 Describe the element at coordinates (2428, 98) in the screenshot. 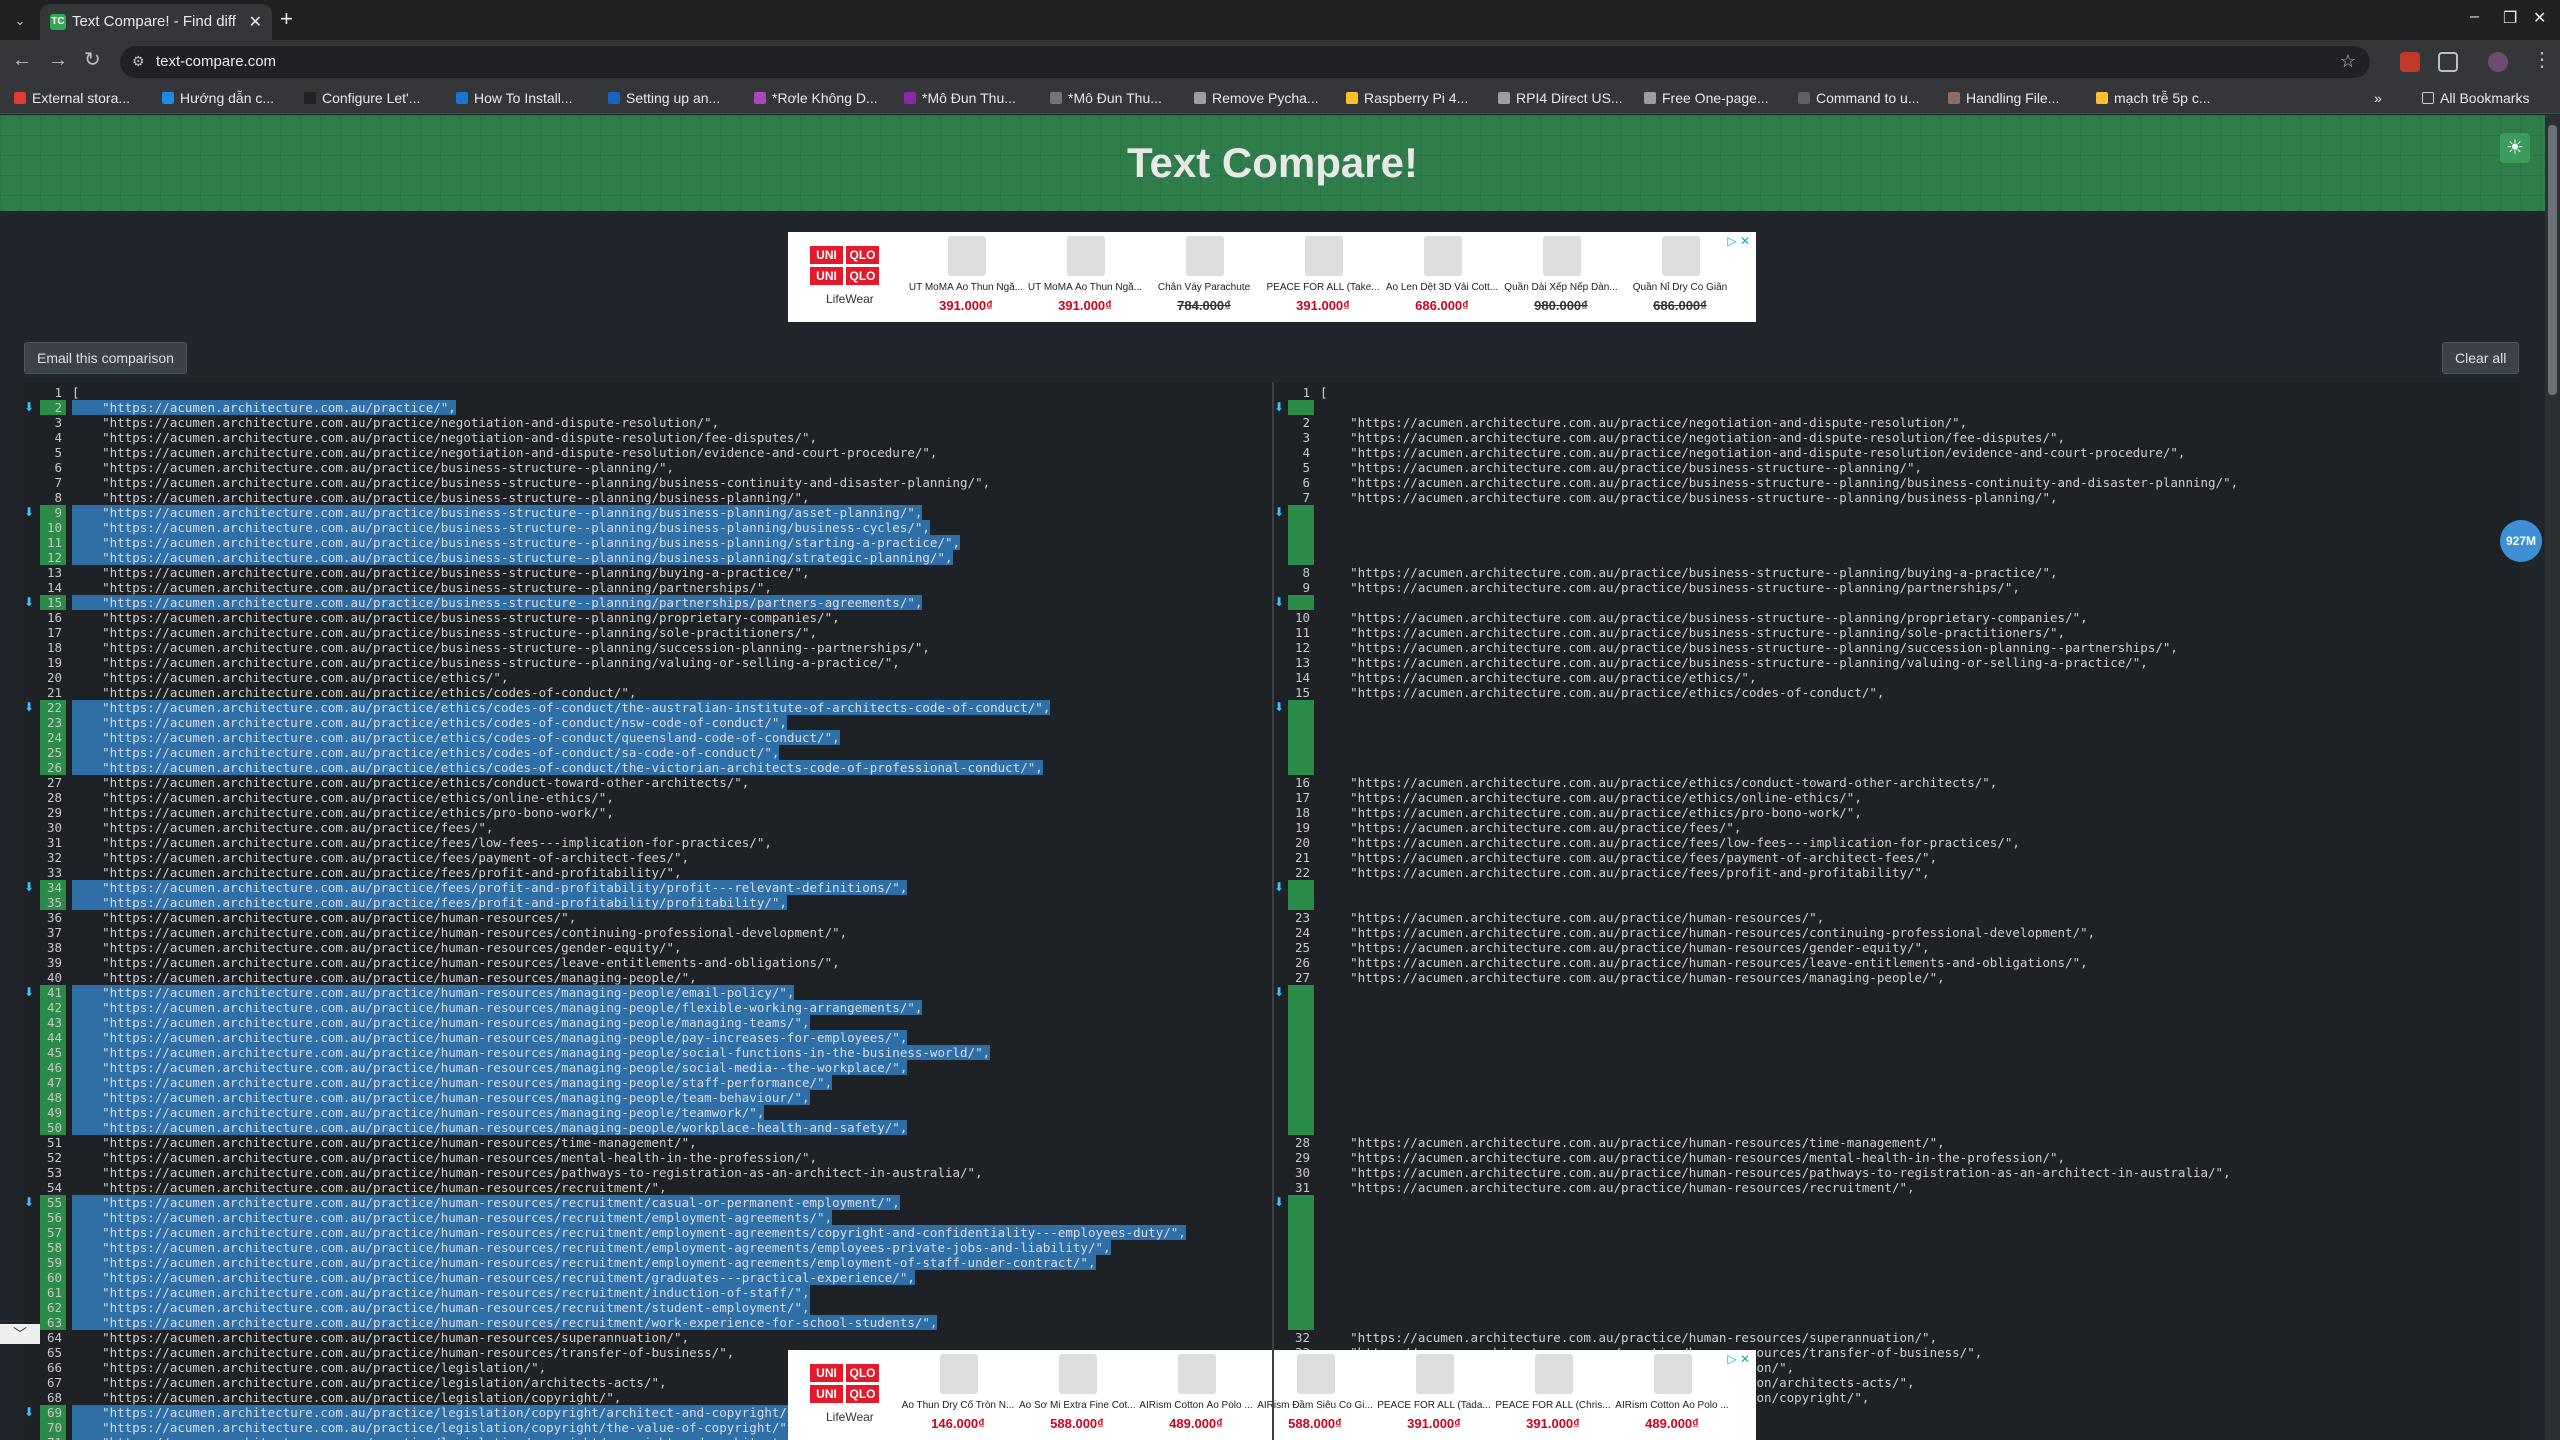

I see `folder-icon` at that location.